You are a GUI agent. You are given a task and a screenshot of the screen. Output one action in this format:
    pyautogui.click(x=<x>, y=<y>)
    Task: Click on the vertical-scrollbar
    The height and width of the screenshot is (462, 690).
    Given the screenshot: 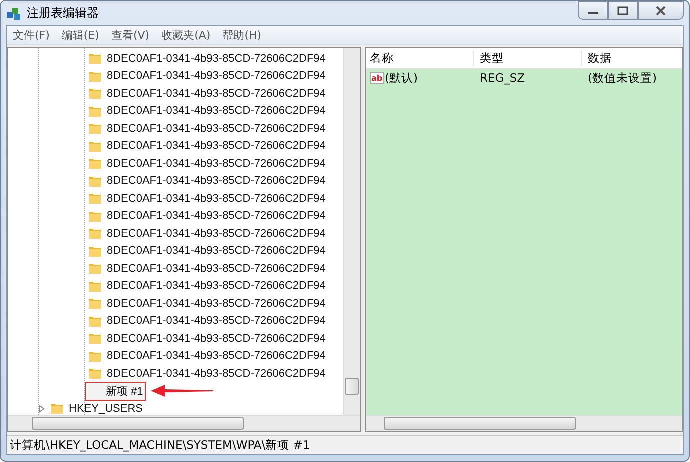 What is the action you would take?
    pyautogui.click(x=351, y=231)
    